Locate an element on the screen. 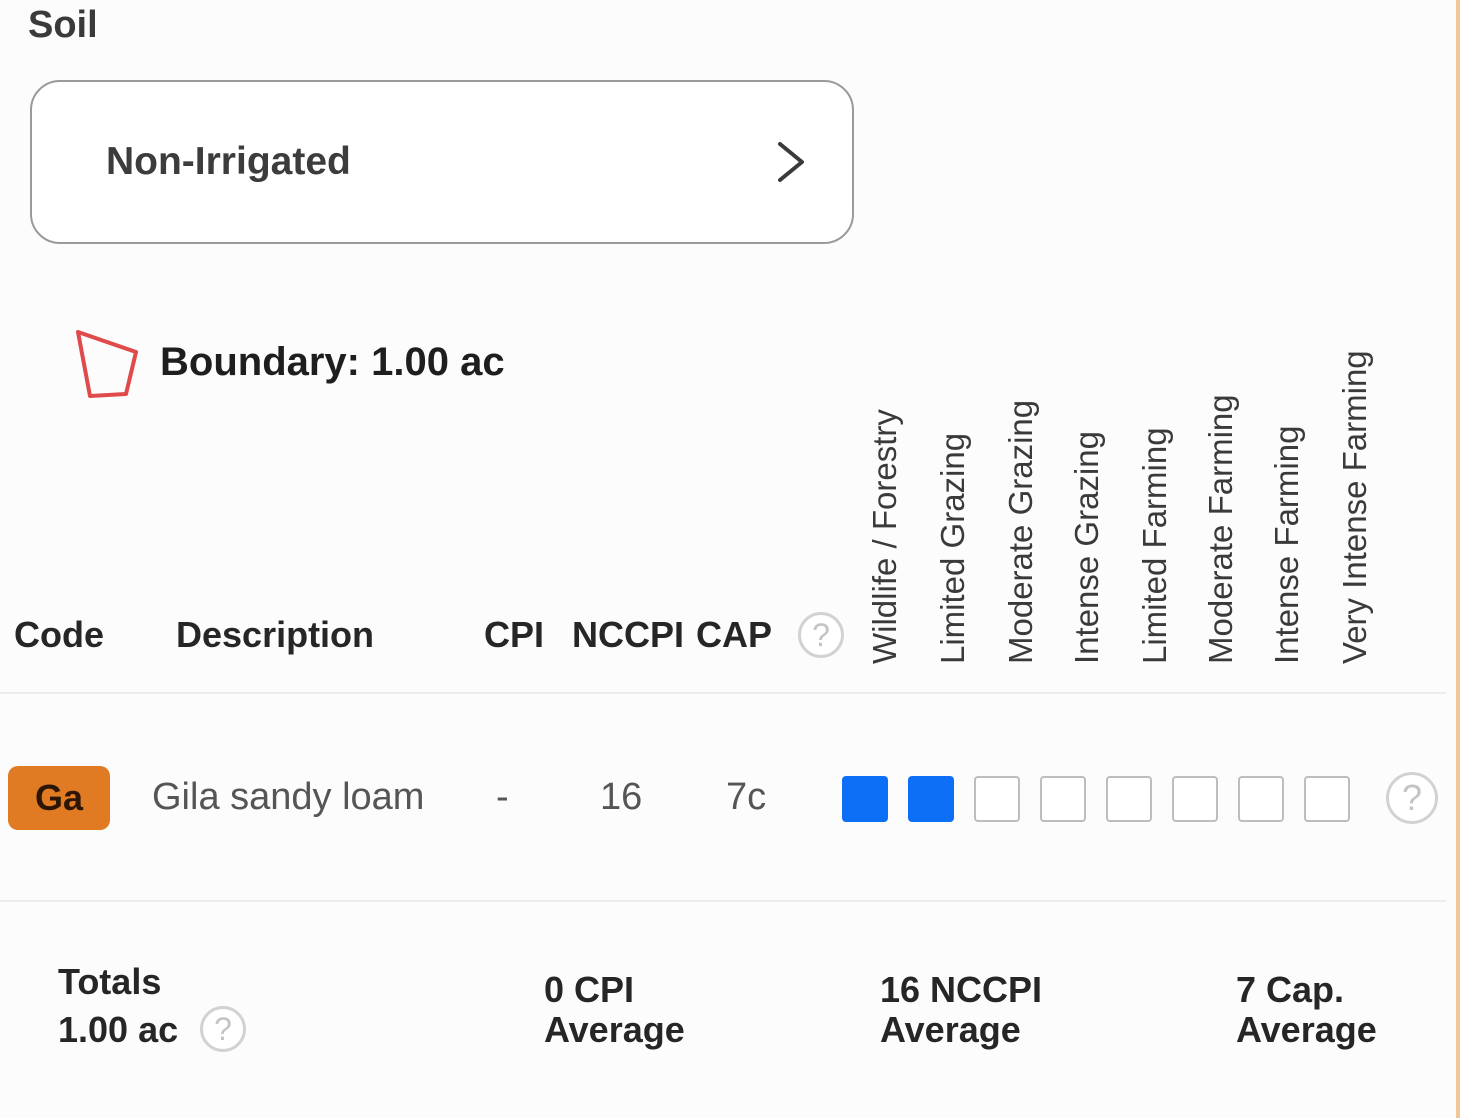 This screenshot has width=1460, height=1118. row-help-icon: ? is located at coordinates (1412, 798).